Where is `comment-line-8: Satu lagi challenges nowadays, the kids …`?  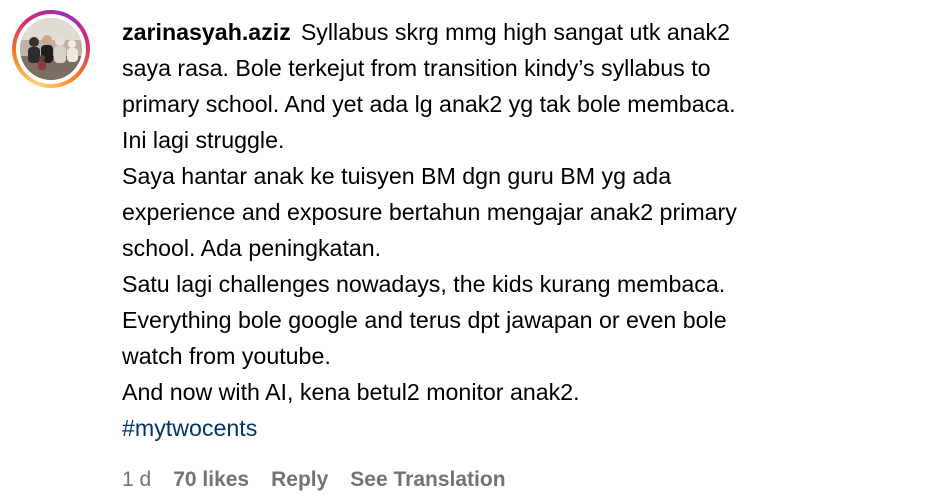 comment-line-8: Satu lagi challenges nowadays, the kids … is located at coordinates (424, 284).